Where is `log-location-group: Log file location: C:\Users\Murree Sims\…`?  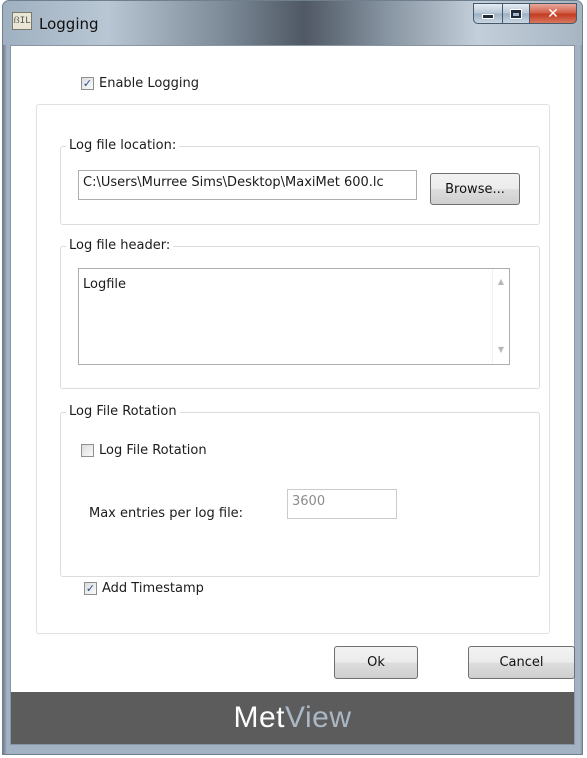 log-location-group: Log file location: C:\Users\Murree Sims\… is located at coordinates (300, 181).